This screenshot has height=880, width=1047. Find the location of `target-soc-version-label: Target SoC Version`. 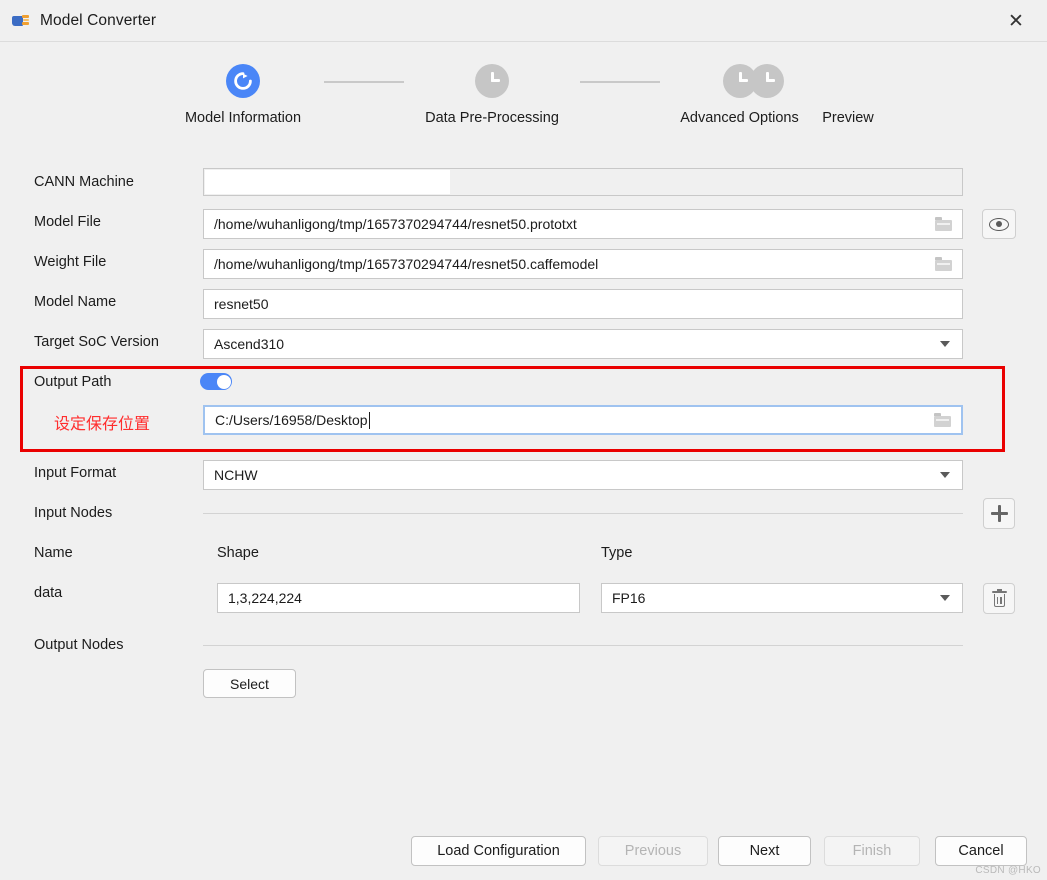

target-soc-version-label: Target SoC Version is located at coordinates (96, 342).